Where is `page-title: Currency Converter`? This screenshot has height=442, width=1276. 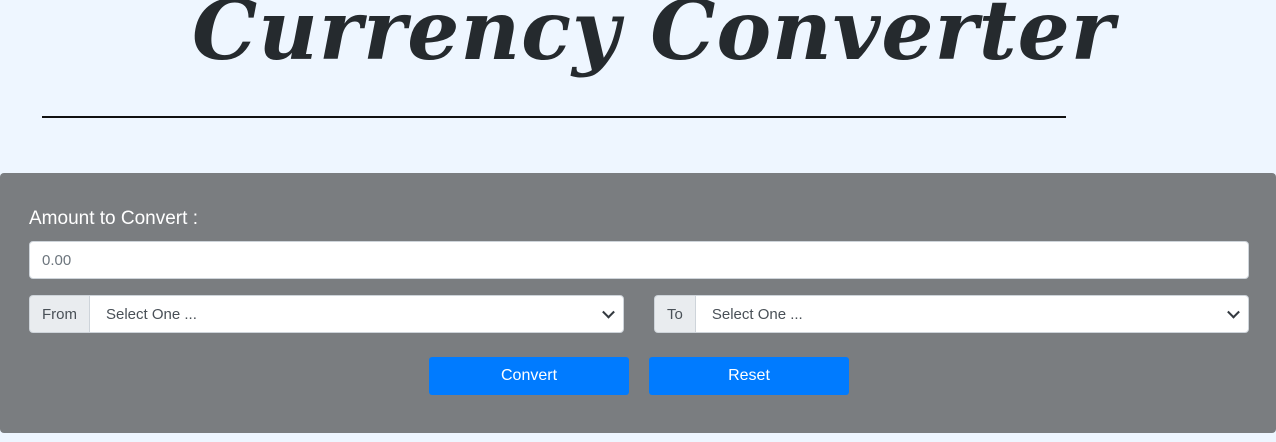
page-title: Currency Converter is located at coordinates (654, 39).